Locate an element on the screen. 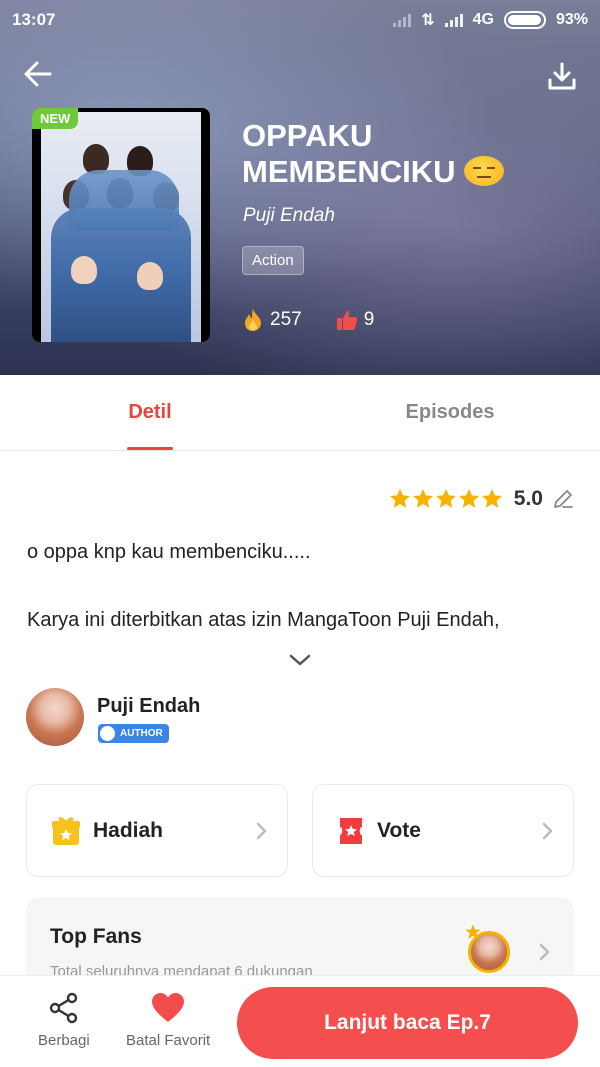 This screenshot has width=600, height=1067. expressionless-face-icon is located at coordinates (484, 171).